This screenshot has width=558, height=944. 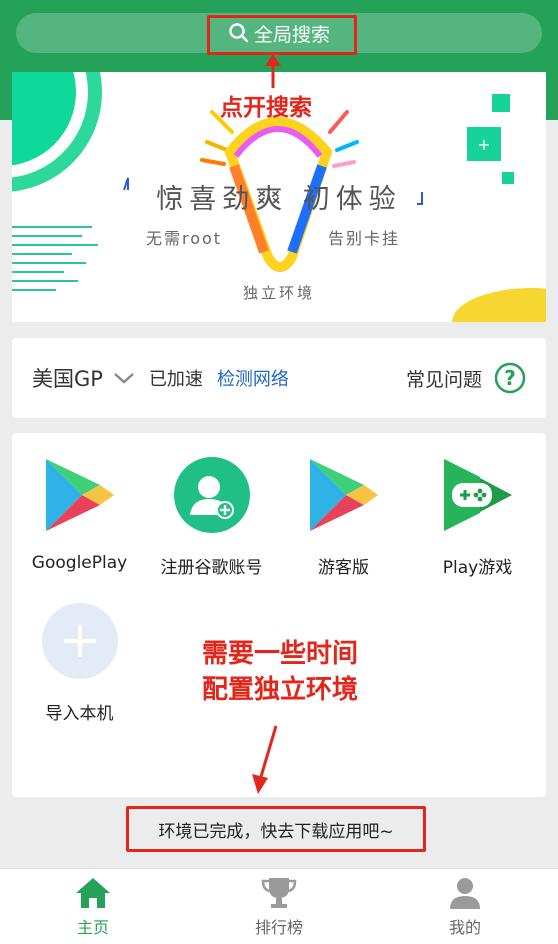 What do you see at coordinates (211, 568) in the screenshot?
I see `app-label: 注册谷歌账号` at bounding box center [211, 568].